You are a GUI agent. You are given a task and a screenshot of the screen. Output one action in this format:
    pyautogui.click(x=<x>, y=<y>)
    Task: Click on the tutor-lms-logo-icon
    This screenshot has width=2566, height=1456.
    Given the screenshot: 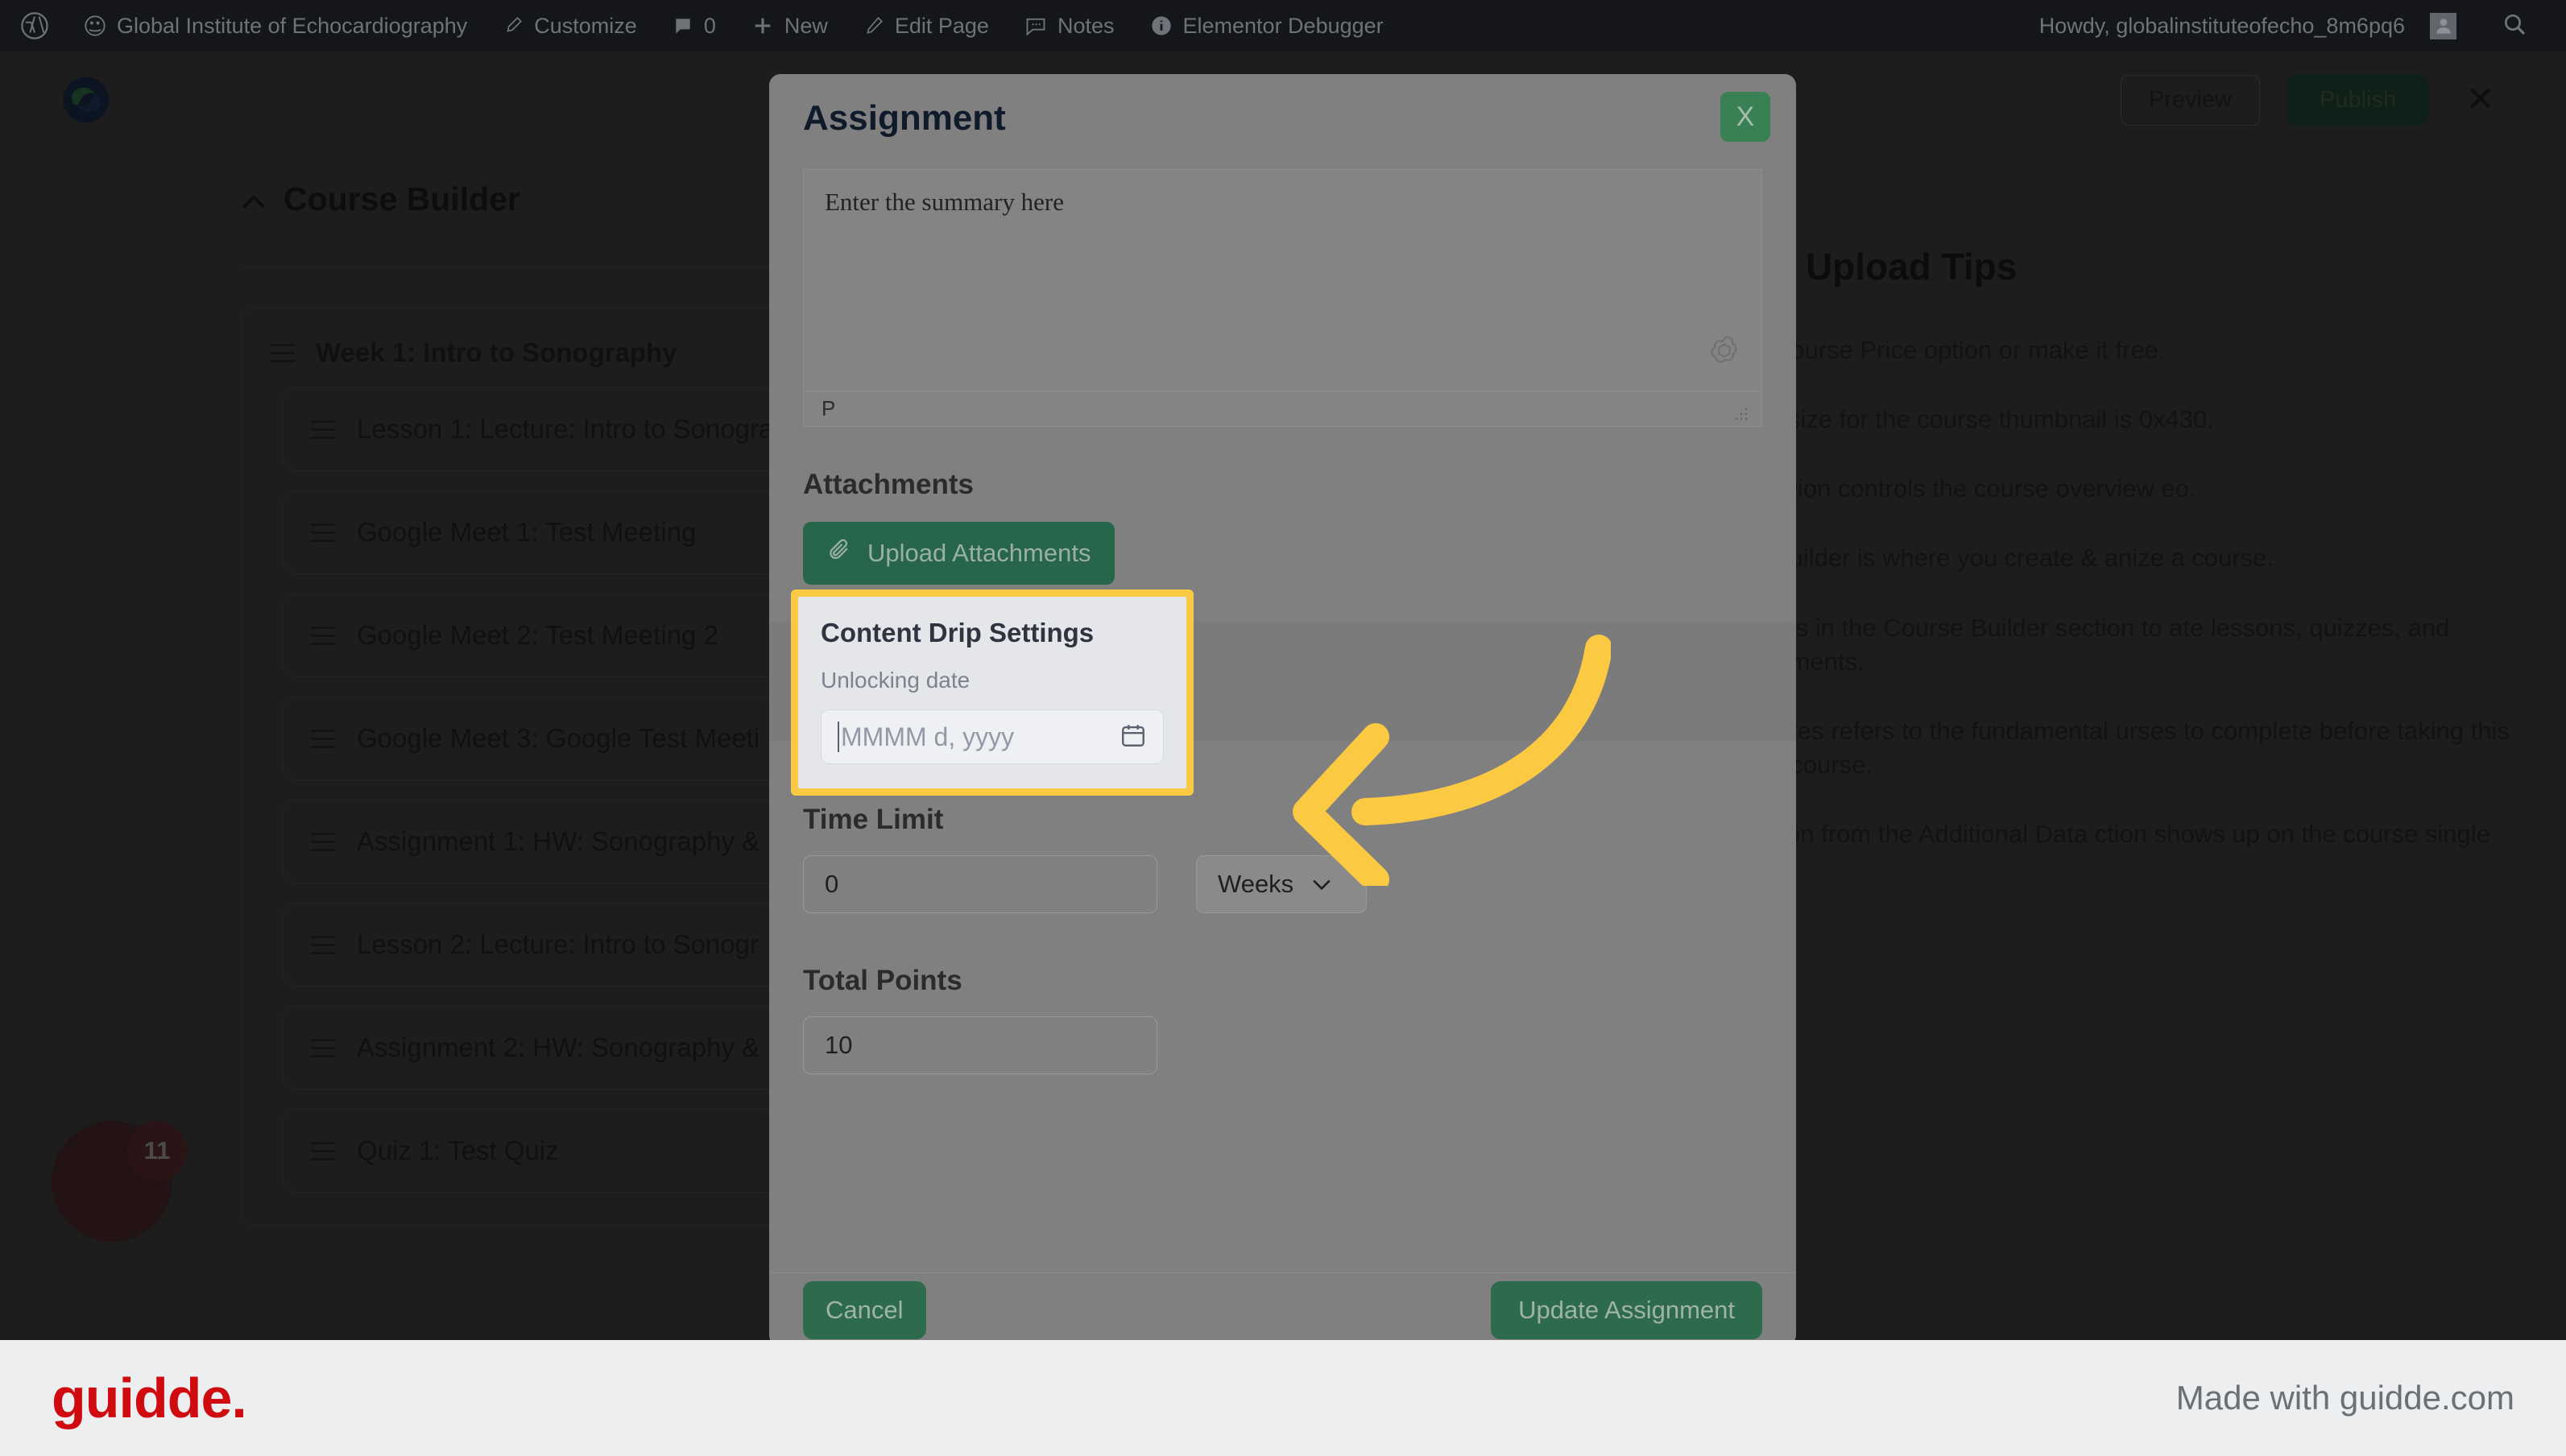 What is the action you would take?
    pyautogui.click(x=86, y=100)
    